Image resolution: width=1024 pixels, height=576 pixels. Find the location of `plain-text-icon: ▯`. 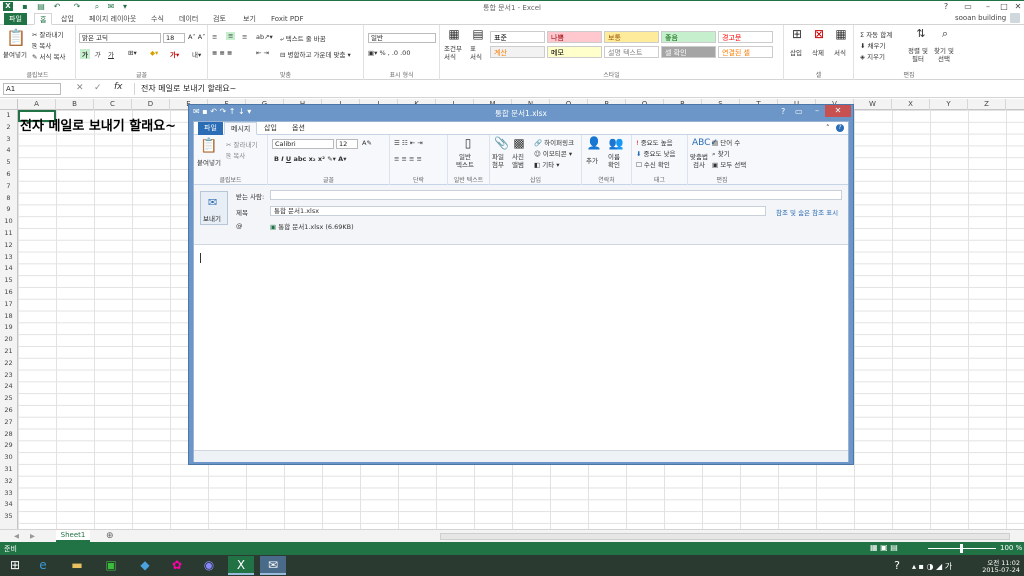

plain-text-icon: ▯ is located at coordinates (468, 143).